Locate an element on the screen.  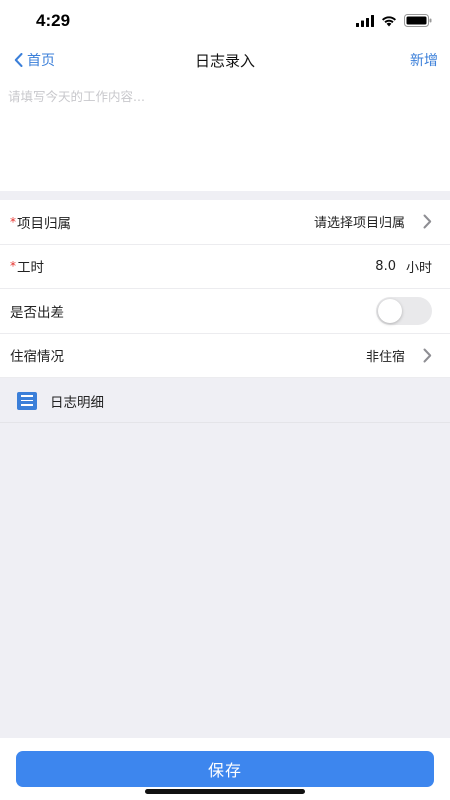
hours-label-text: 工时 is located at coordinates (30, 268).